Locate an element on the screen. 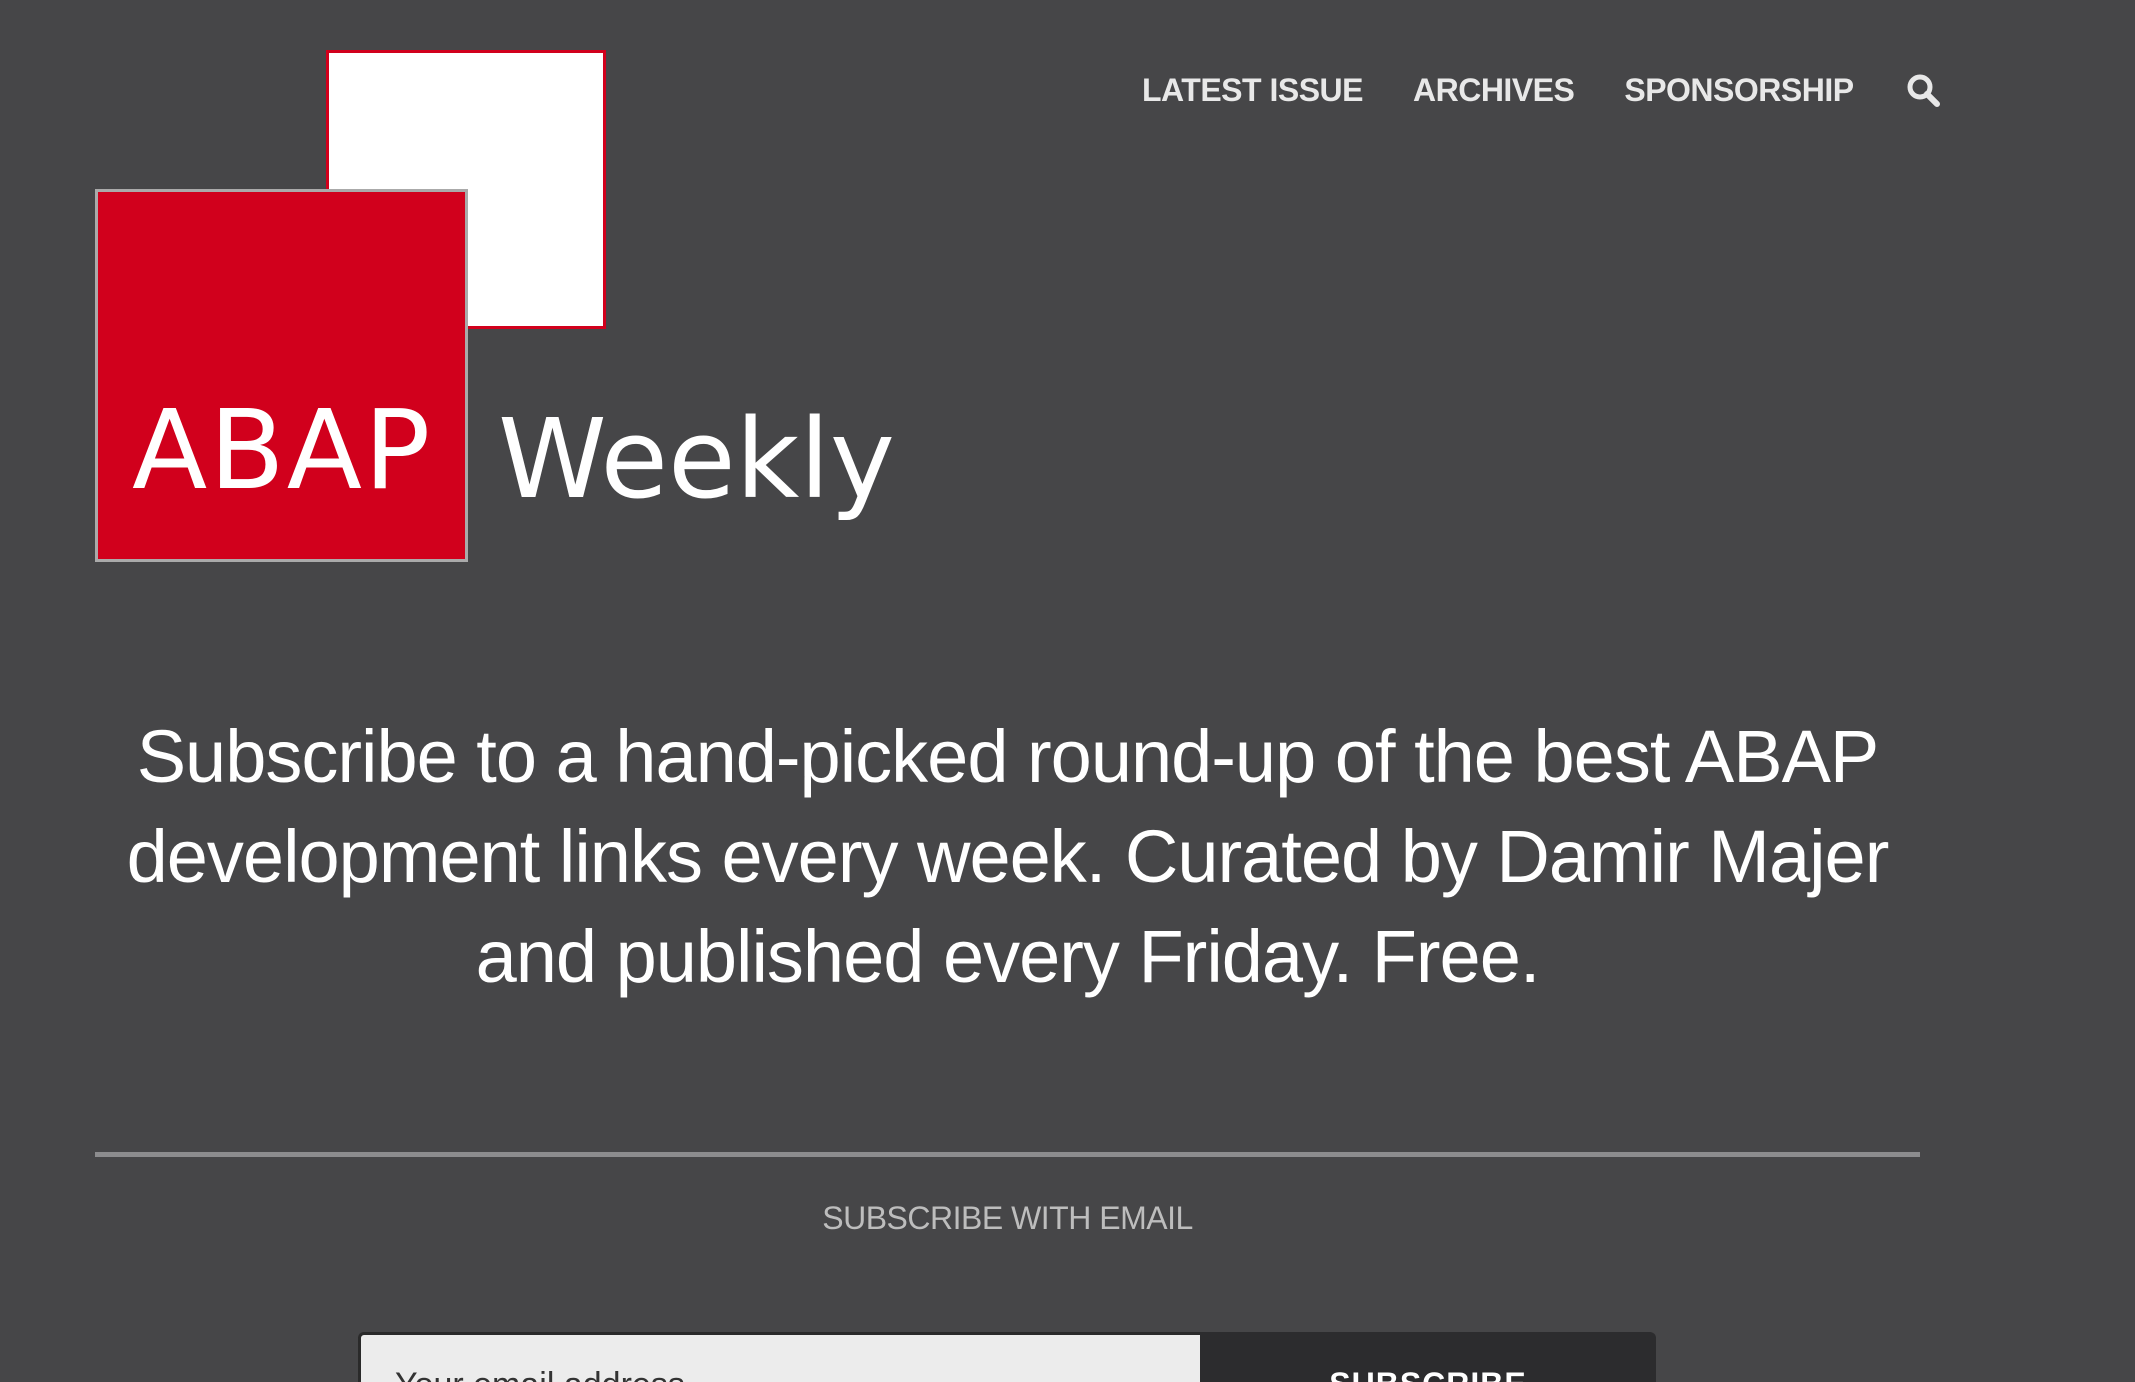 The image size is (2135, 1382). subscribe-form: SUBSCRIBE is located at coordinates (1007, 1357).